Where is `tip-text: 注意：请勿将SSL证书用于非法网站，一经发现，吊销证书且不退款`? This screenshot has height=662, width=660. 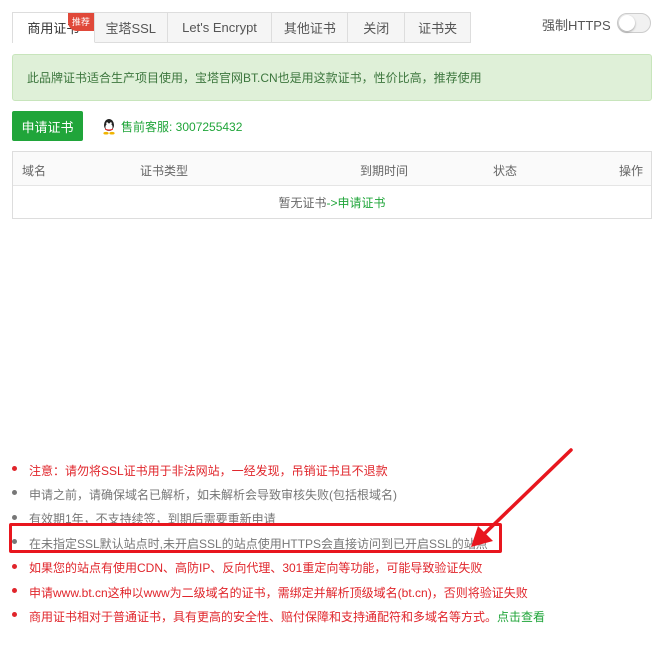
tip-text: 注意：请勿将SSL证书用于非法网站，一经发现，吊销证书且不退款 is located at coordinates (208, 470).